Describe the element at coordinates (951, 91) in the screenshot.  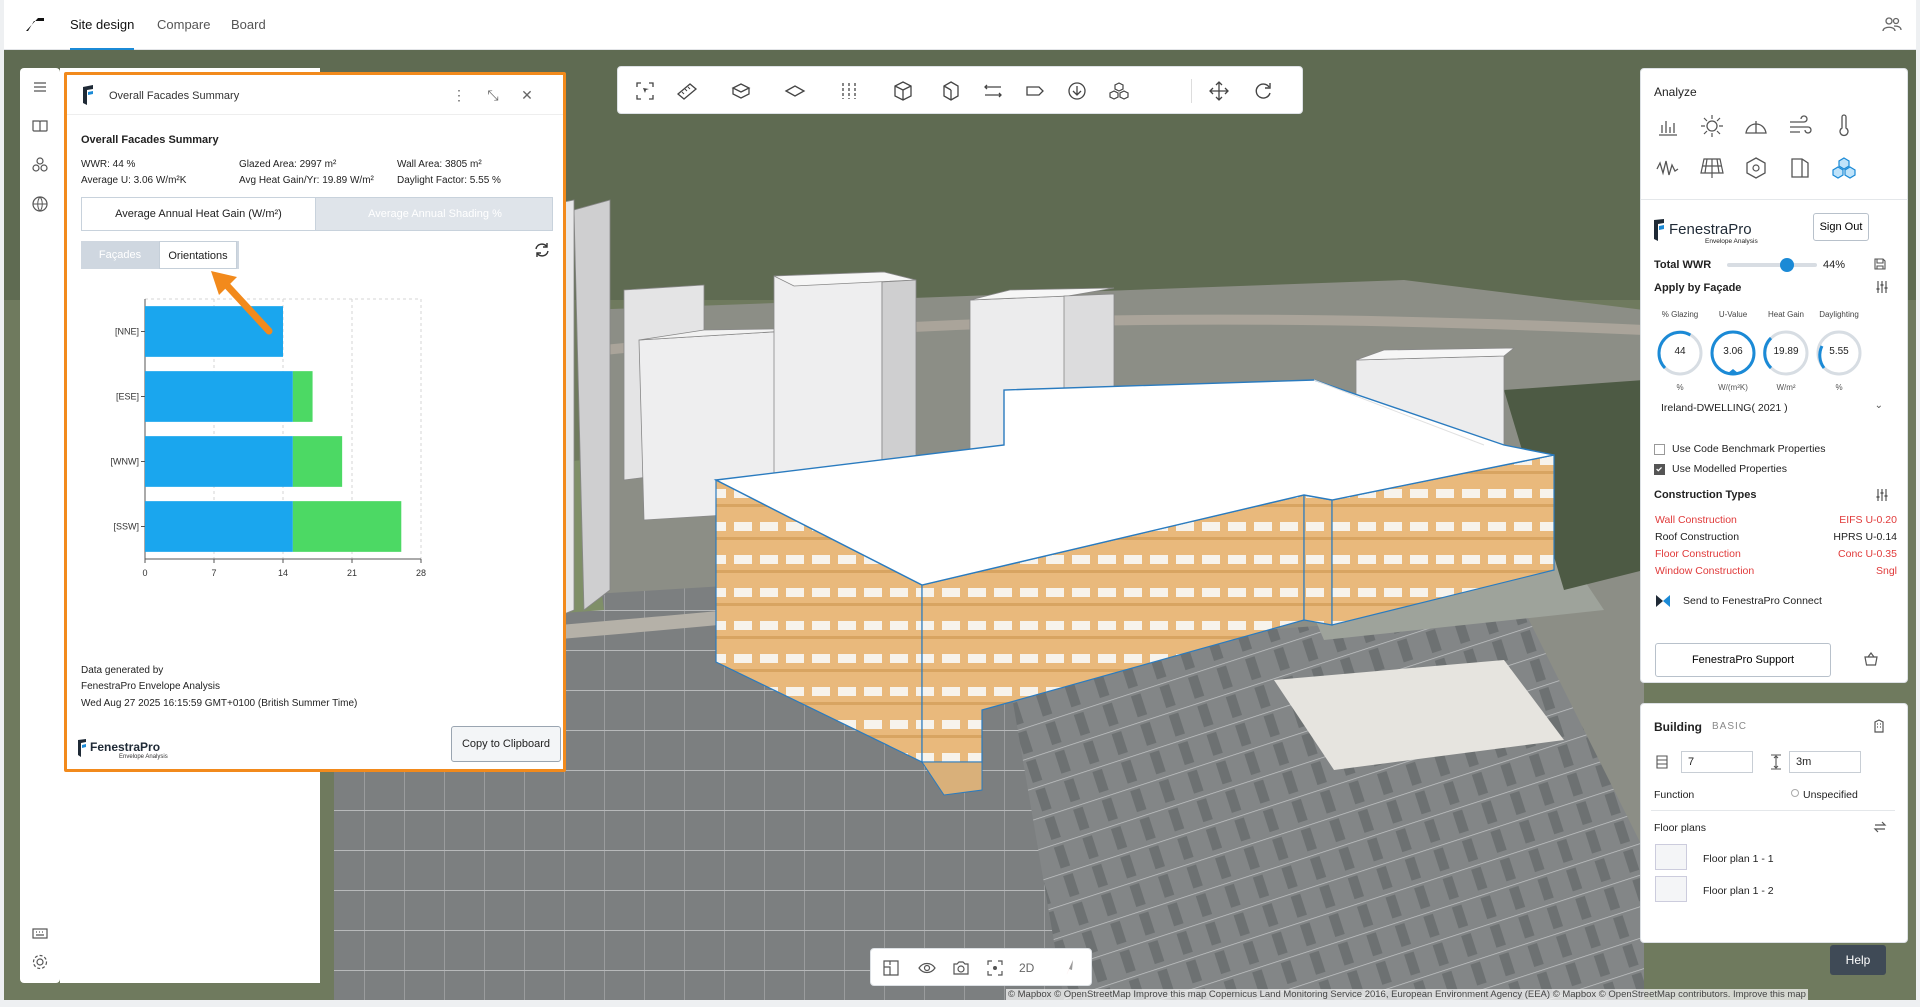
I see `cube-outline-icon` at that location.